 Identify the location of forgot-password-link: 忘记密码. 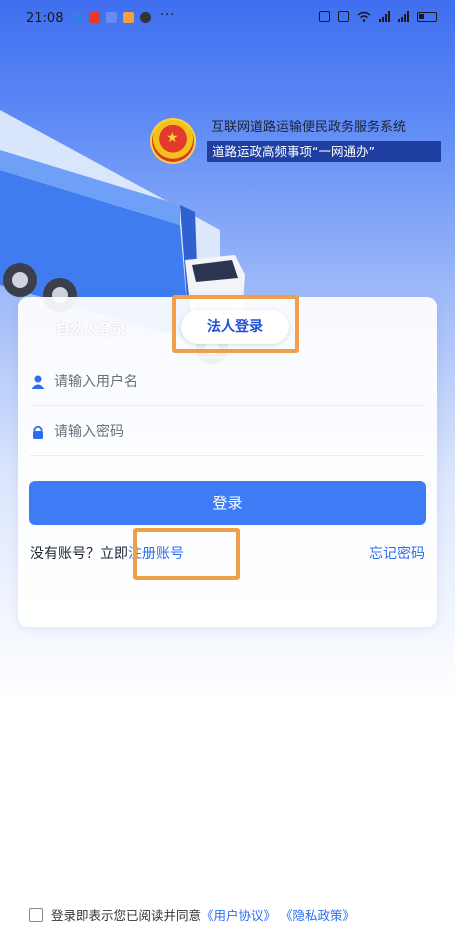
(397, 553).